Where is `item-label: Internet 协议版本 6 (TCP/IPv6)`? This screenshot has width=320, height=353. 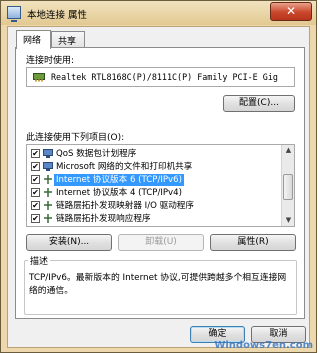 item-label: Internet 协议版本 6 (TCP/IPv6) is located at coordinates (119, 180).